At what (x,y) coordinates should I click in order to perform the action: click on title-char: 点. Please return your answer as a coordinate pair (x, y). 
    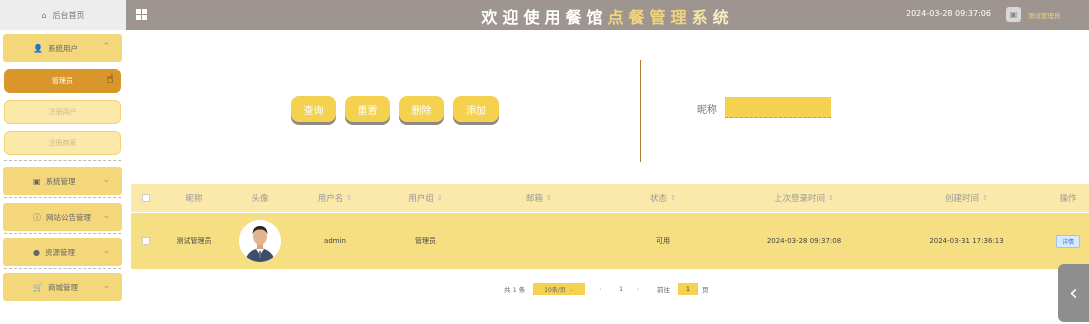
    Looking at the image, I should click on (618, 17).